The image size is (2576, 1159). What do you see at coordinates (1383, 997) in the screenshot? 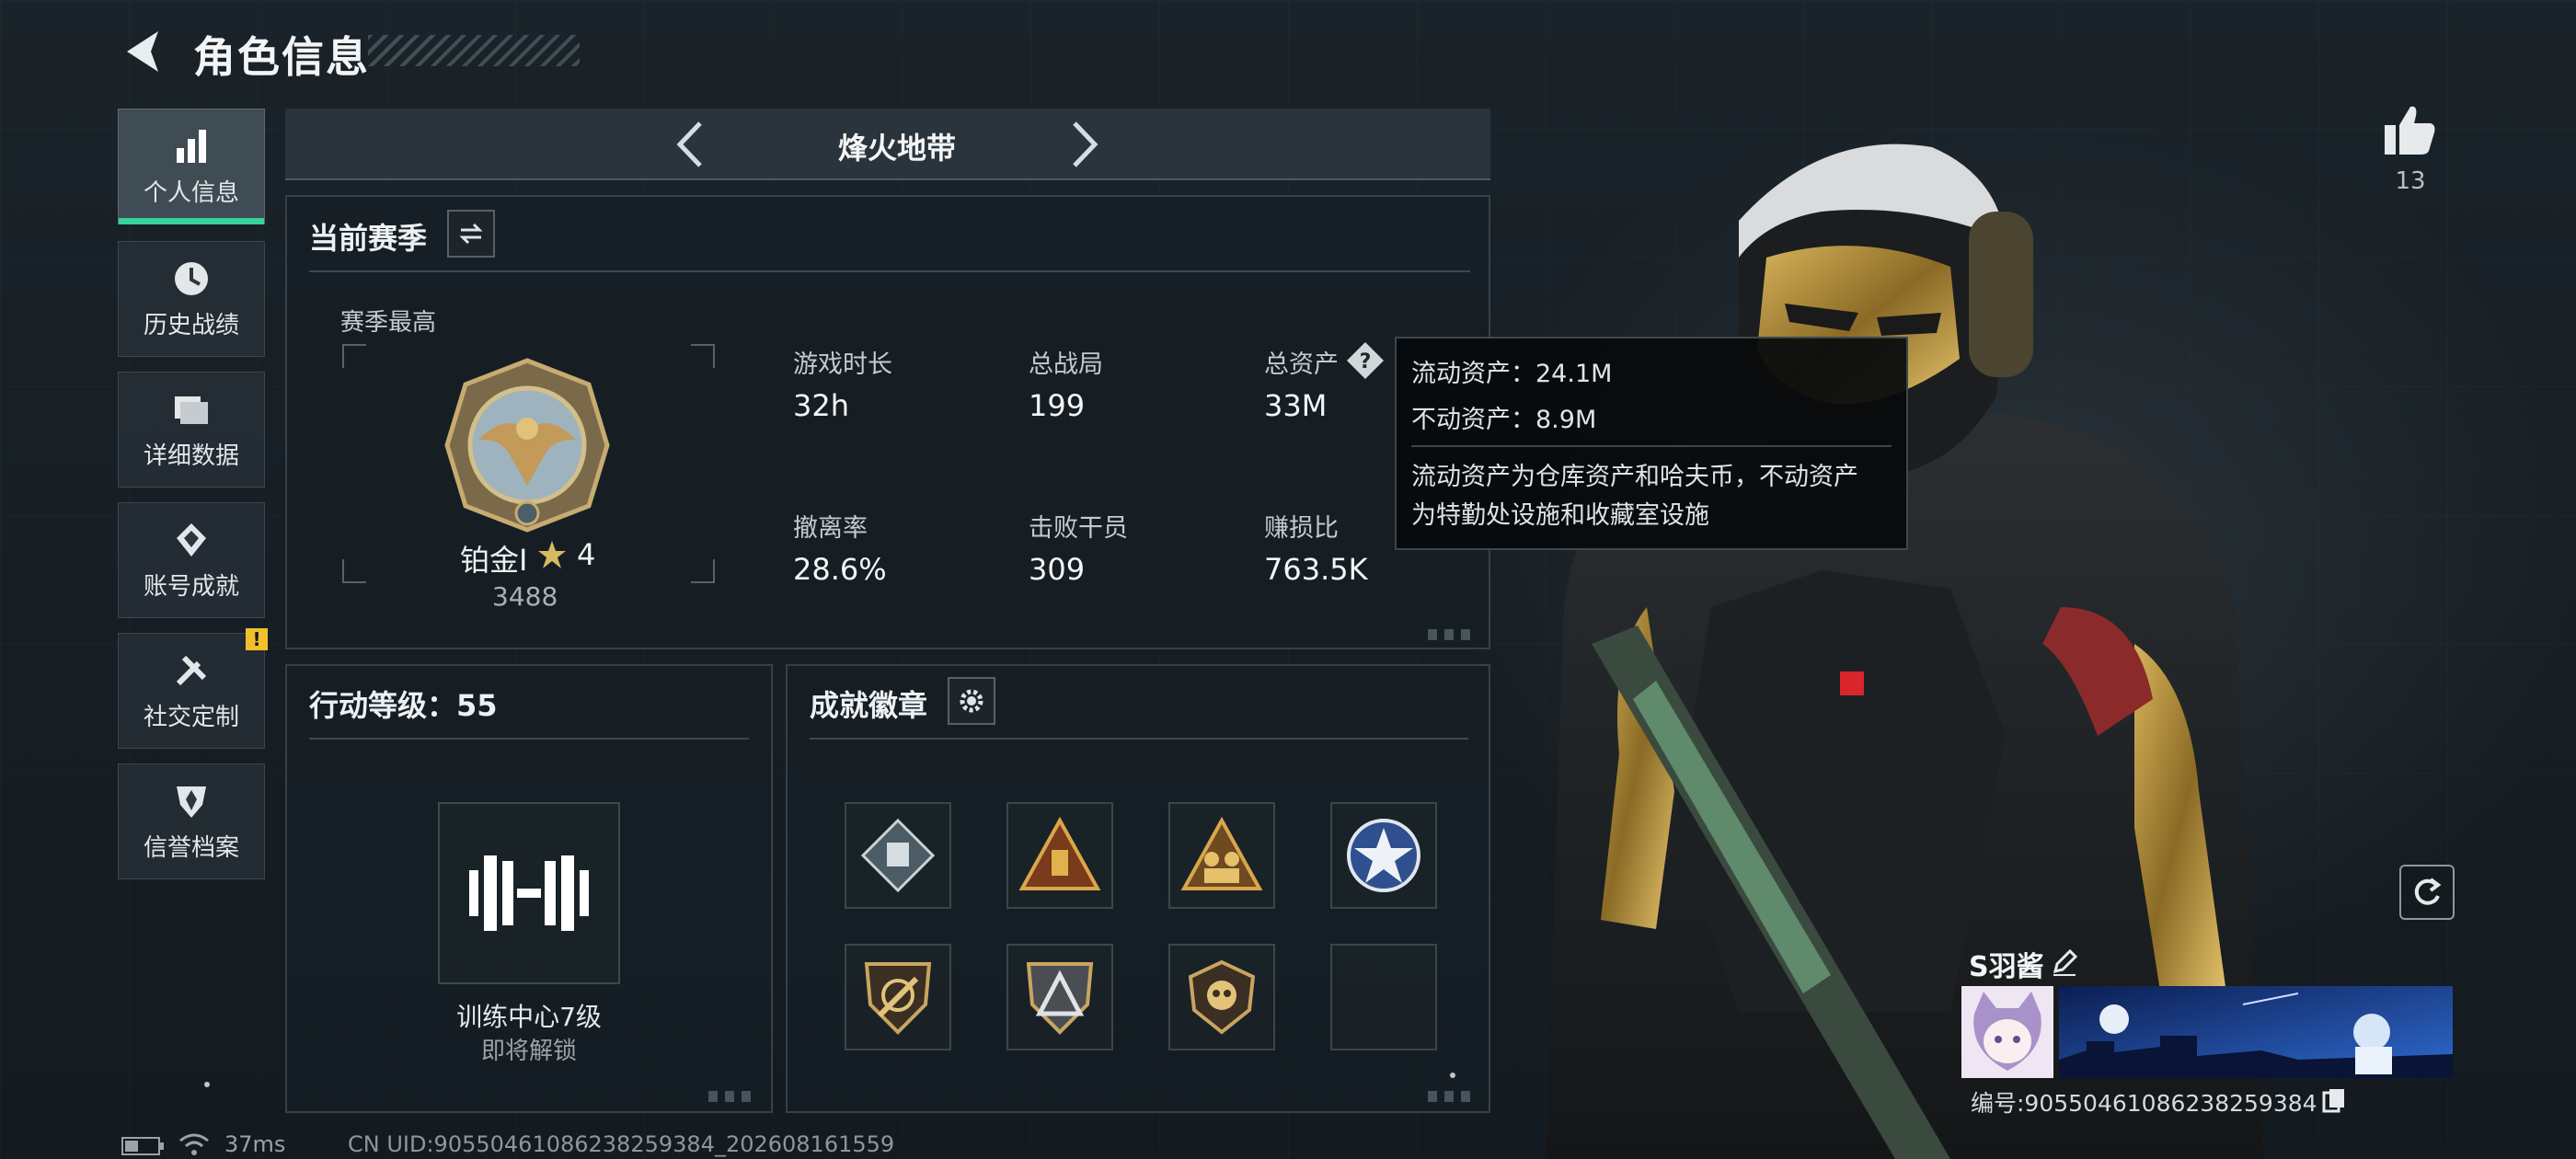
I see `badge-slot-empty` at bounding box center [1383, 997].